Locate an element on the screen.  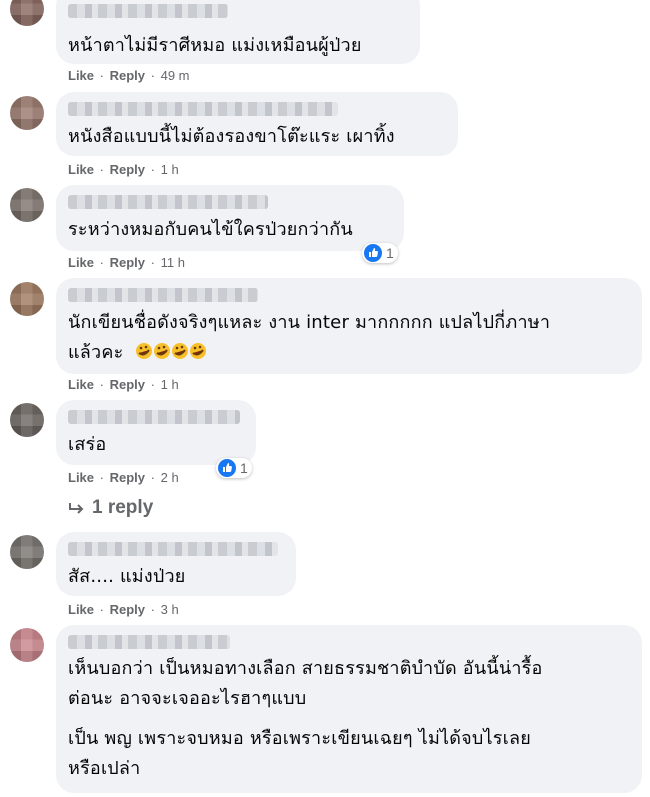
rofl-emoji is located at coordinates (171, 355).